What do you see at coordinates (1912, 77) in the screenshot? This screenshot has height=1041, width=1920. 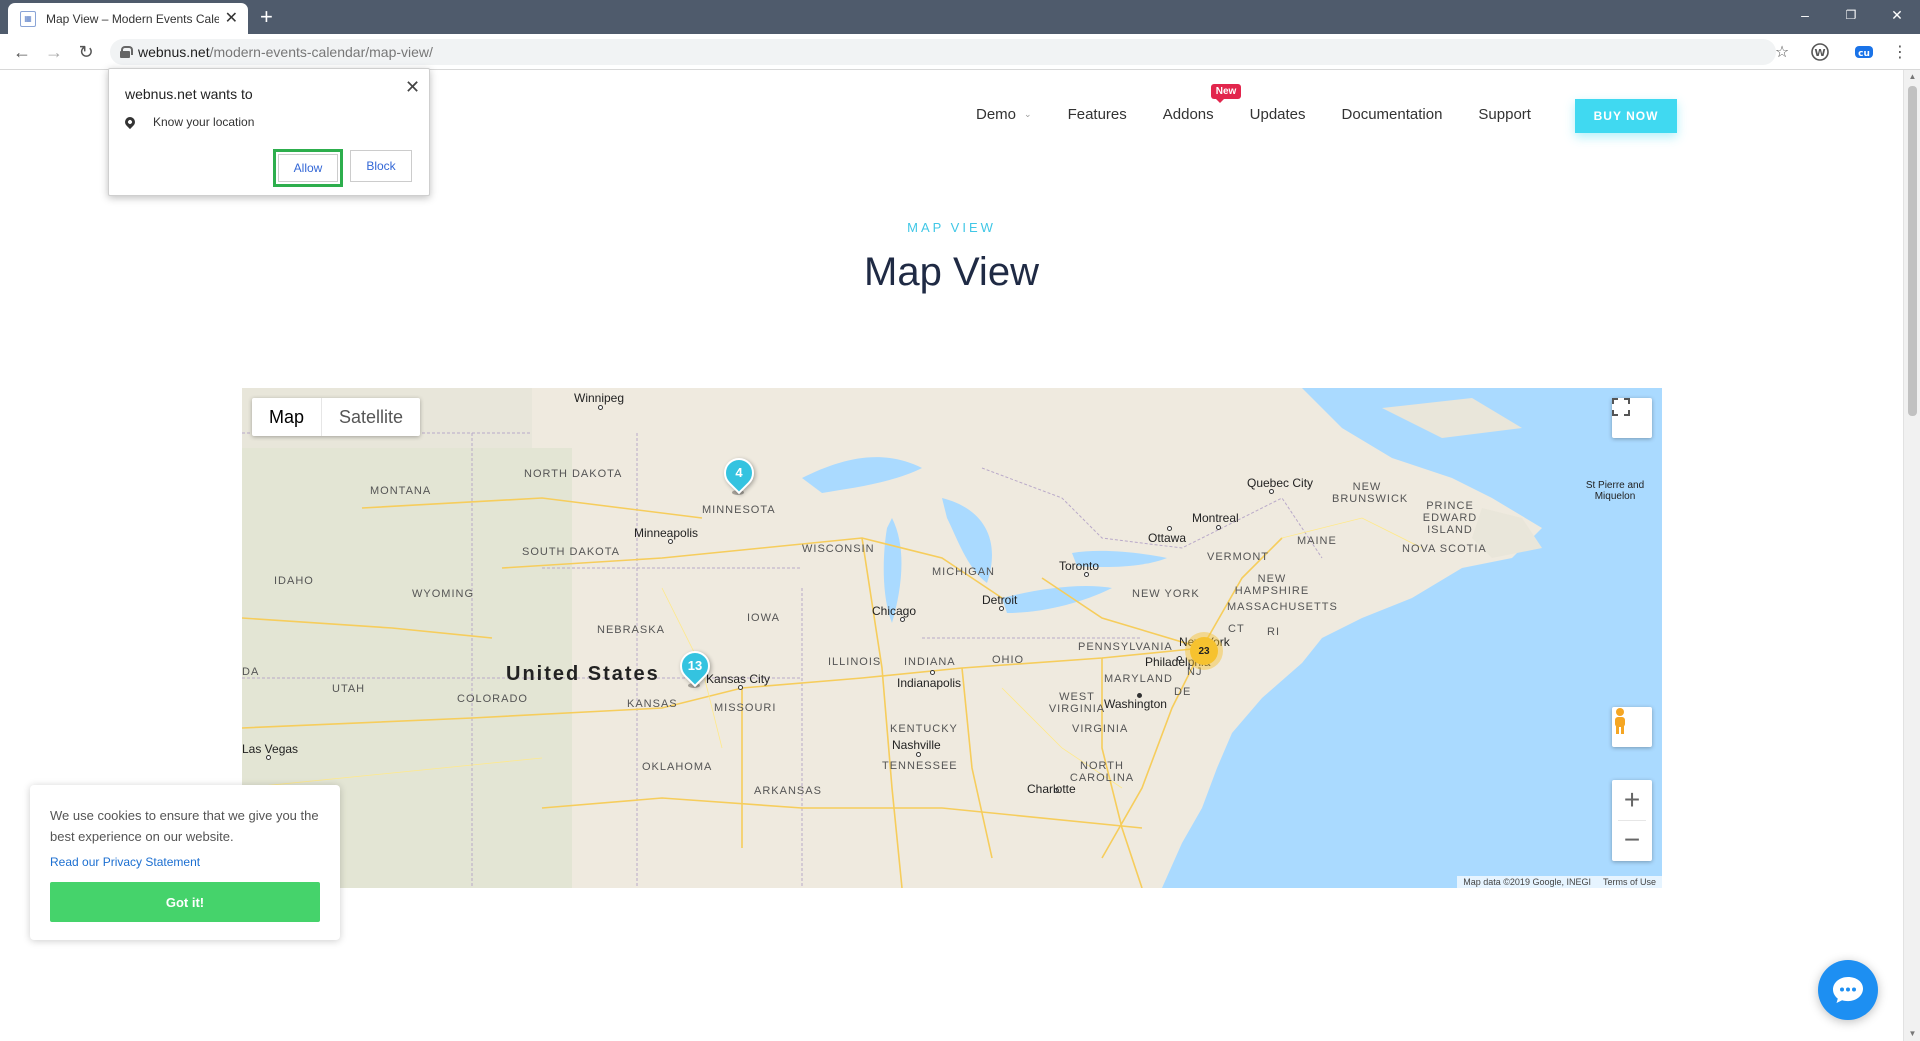 I see `scroll-up-arrow-icon: ▲` at bounding box center [1912, 77].